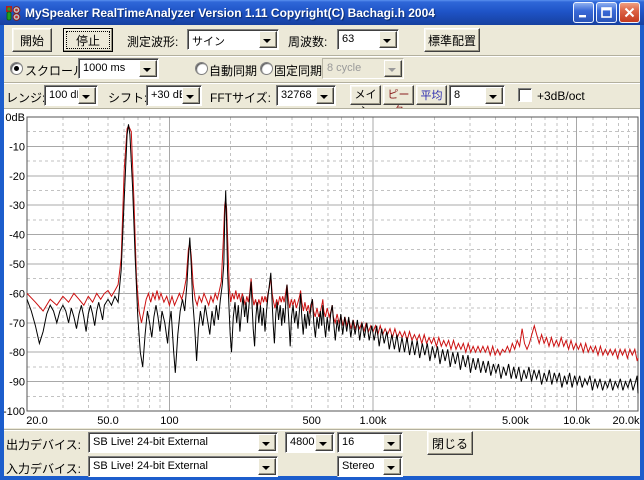  What do you see at coordinates (17, 177) in the screenshot?
I see `svg-text: -20` at bounding box center [17, 177].